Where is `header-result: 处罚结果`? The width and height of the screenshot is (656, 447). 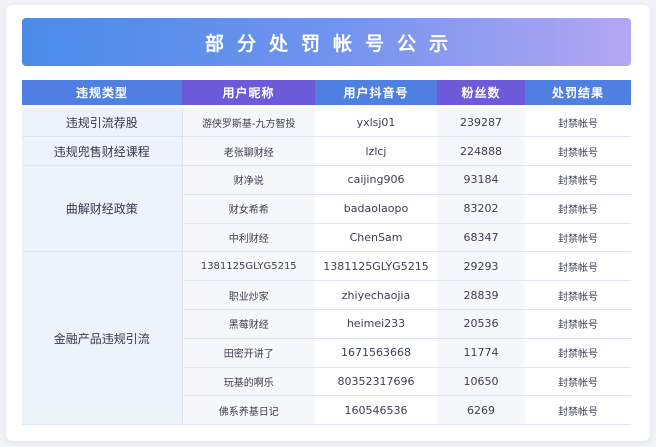
header-result: 处罚结果 is located at coordinates (578, 92).